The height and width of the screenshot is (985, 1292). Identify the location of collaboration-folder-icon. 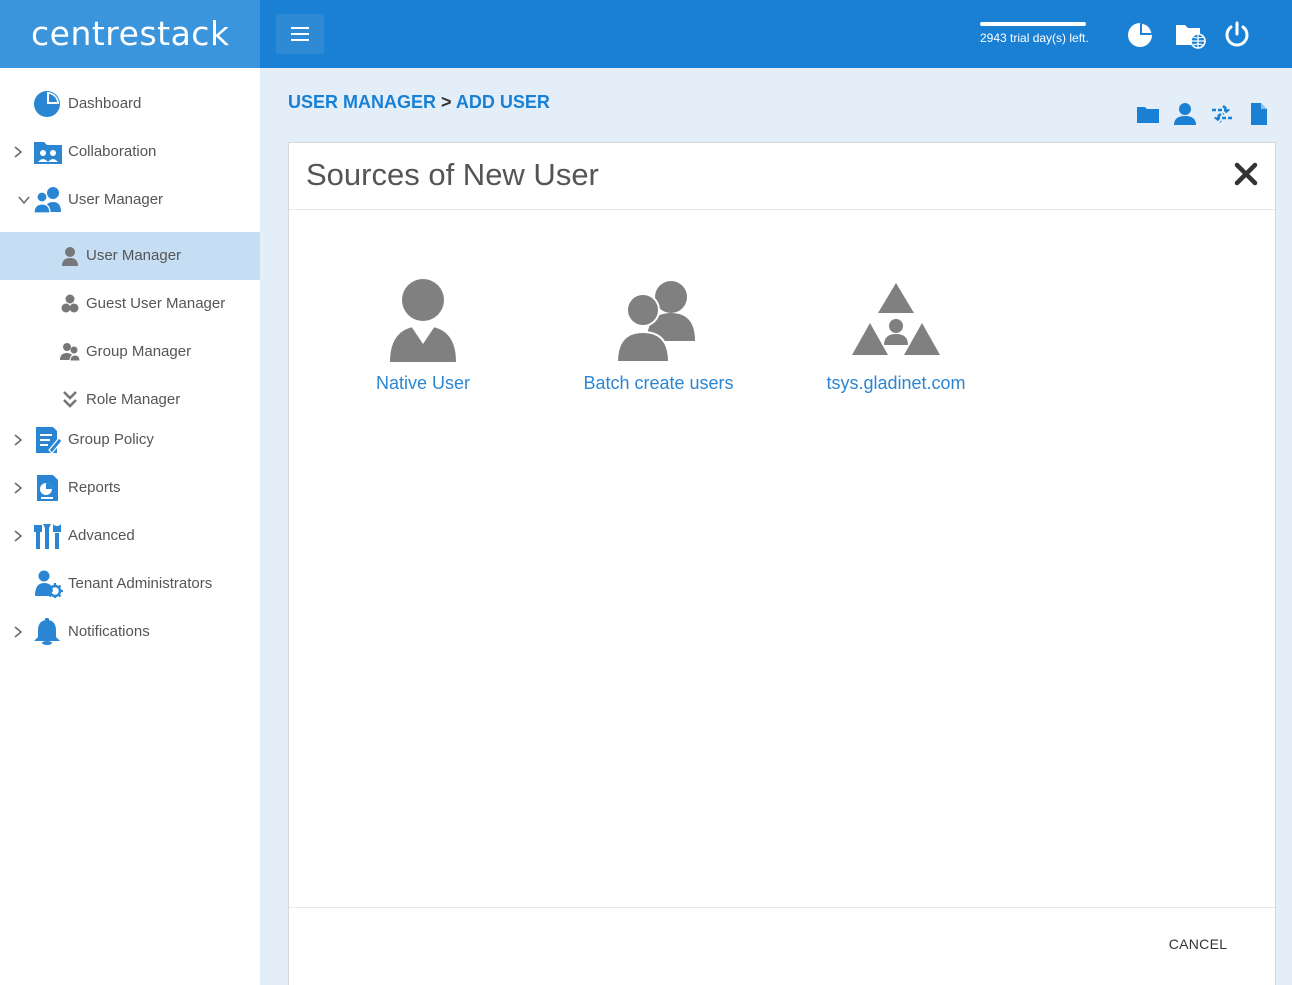
(48, 153).